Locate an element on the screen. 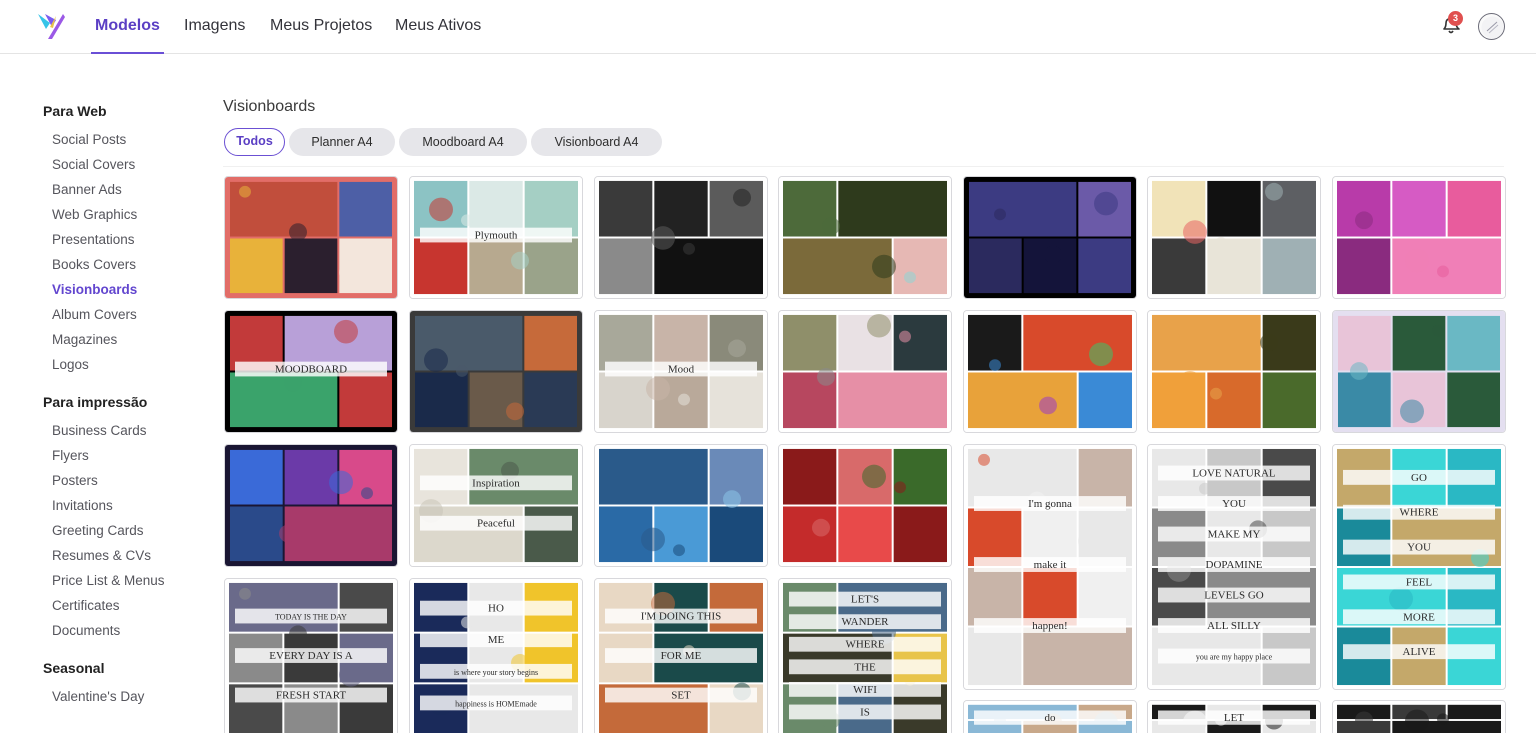  sidebar-item-flyers: Flyers is located at coordinates (70, 455).